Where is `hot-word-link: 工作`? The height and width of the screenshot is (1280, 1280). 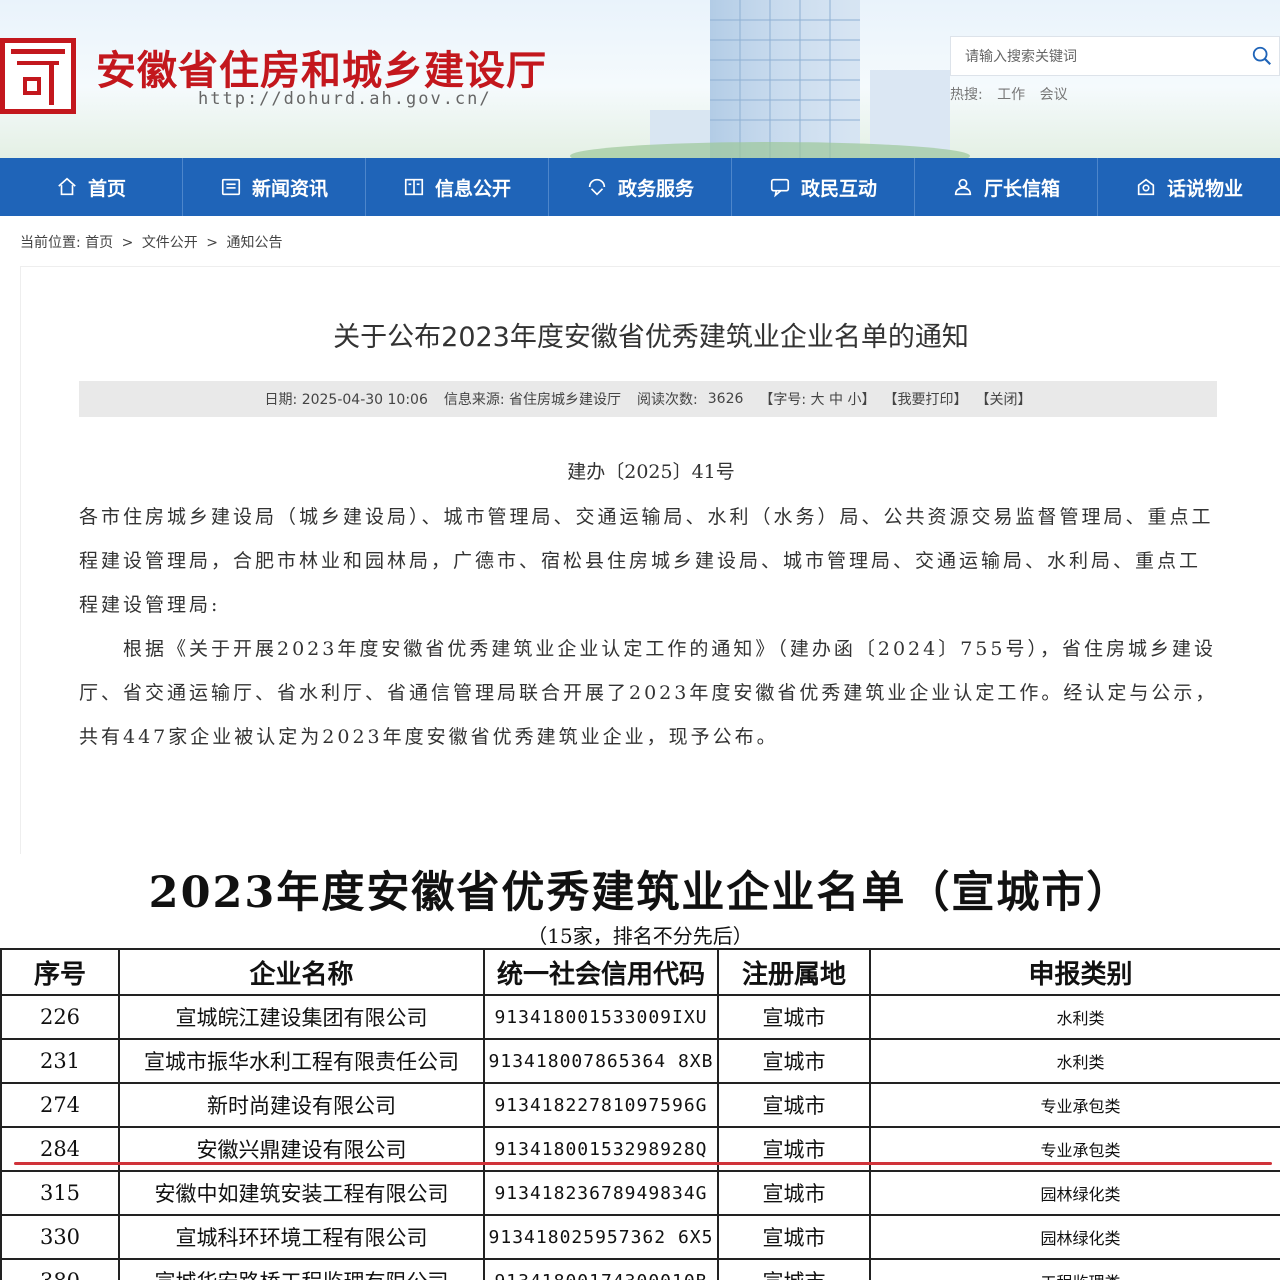
hot-word-link: 工作 is located at coordinates (1011, 95).